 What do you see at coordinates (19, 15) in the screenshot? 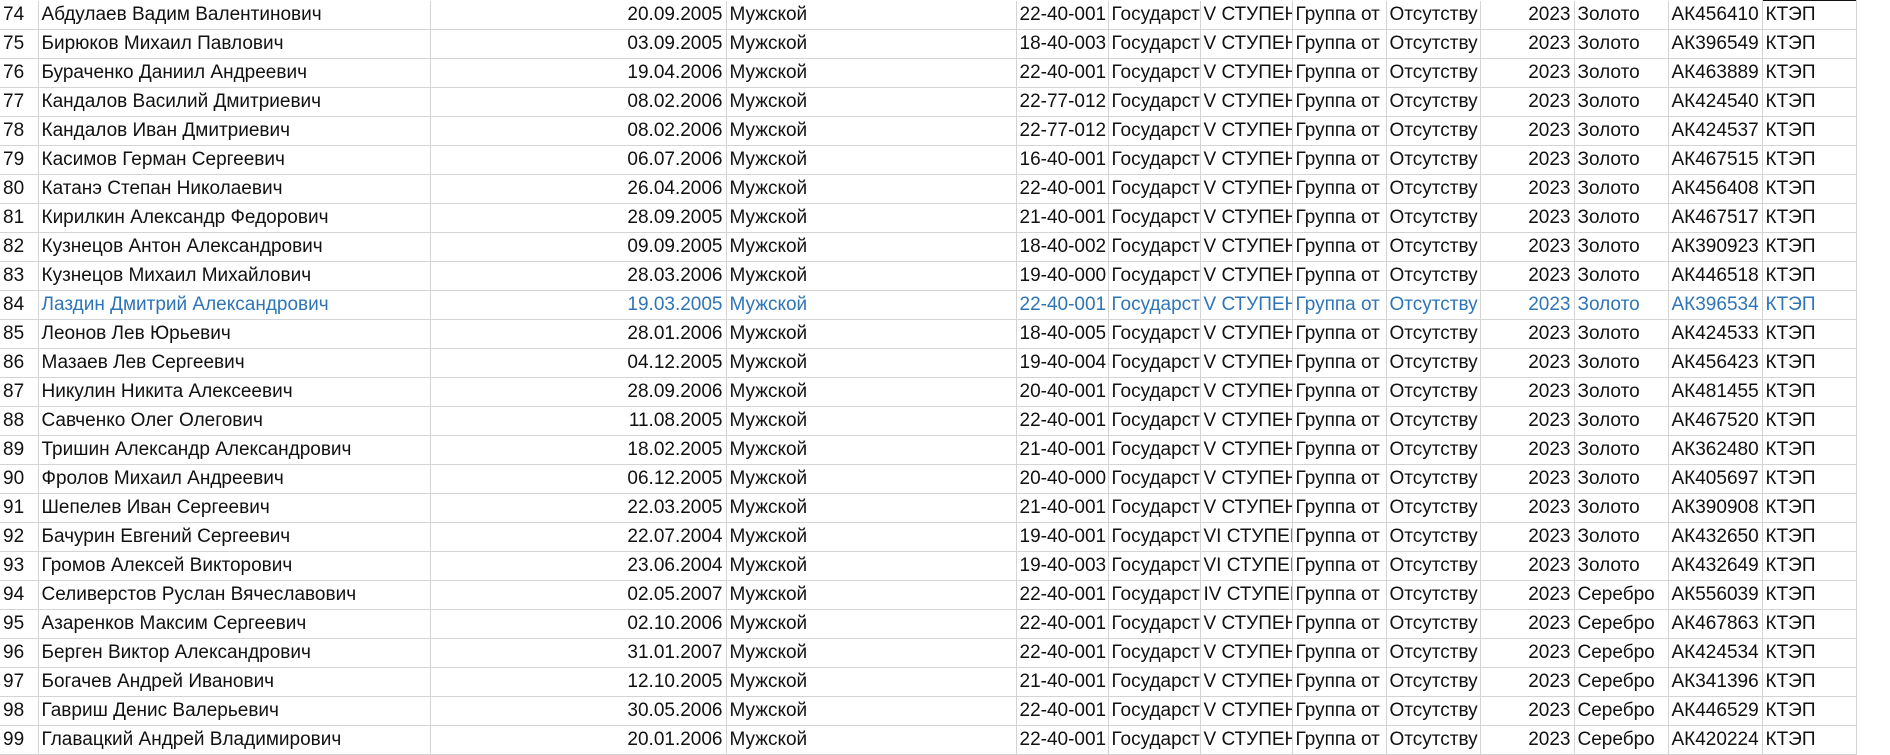
I see `row-number: 74` at bounding box center [19, 15].